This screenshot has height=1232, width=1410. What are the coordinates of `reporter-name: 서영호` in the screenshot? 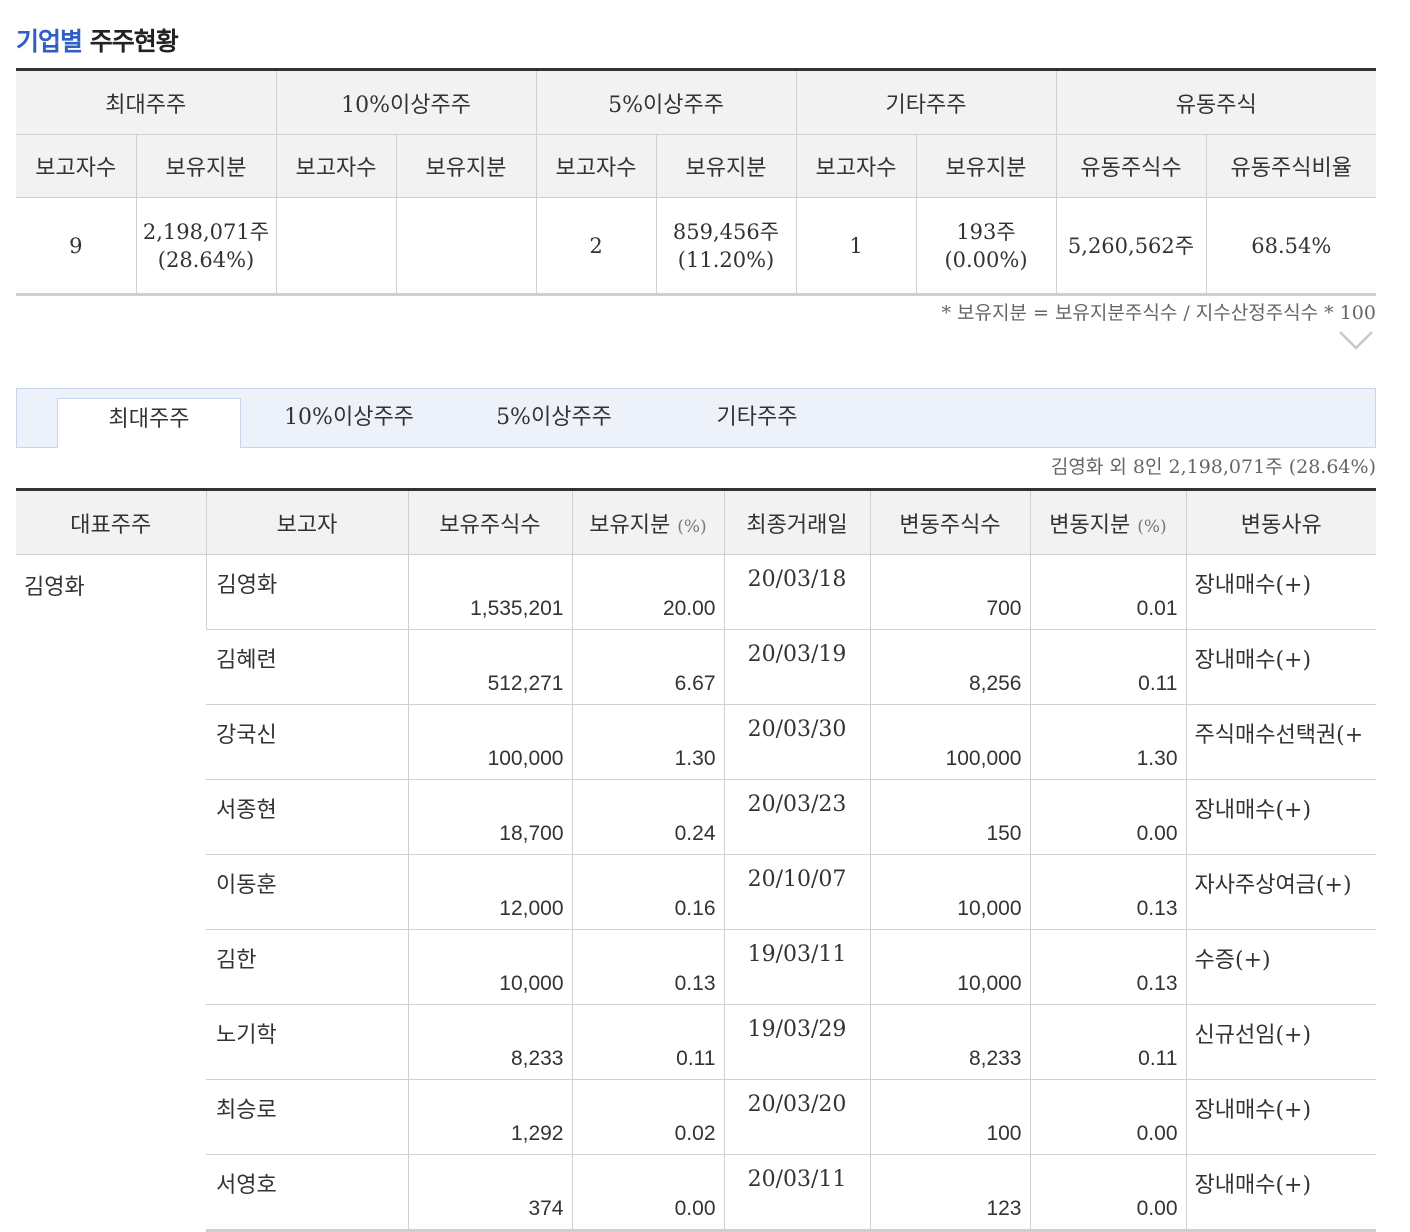 It's located at (307, 1193).